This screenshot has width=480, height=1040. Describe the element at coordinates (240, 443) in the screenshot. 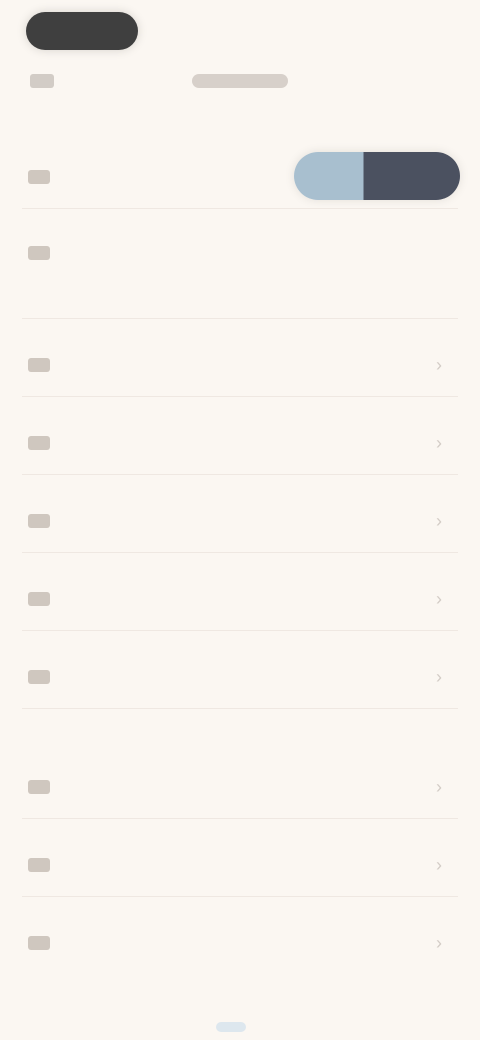

I see `menu-item-4: ›` at that location.